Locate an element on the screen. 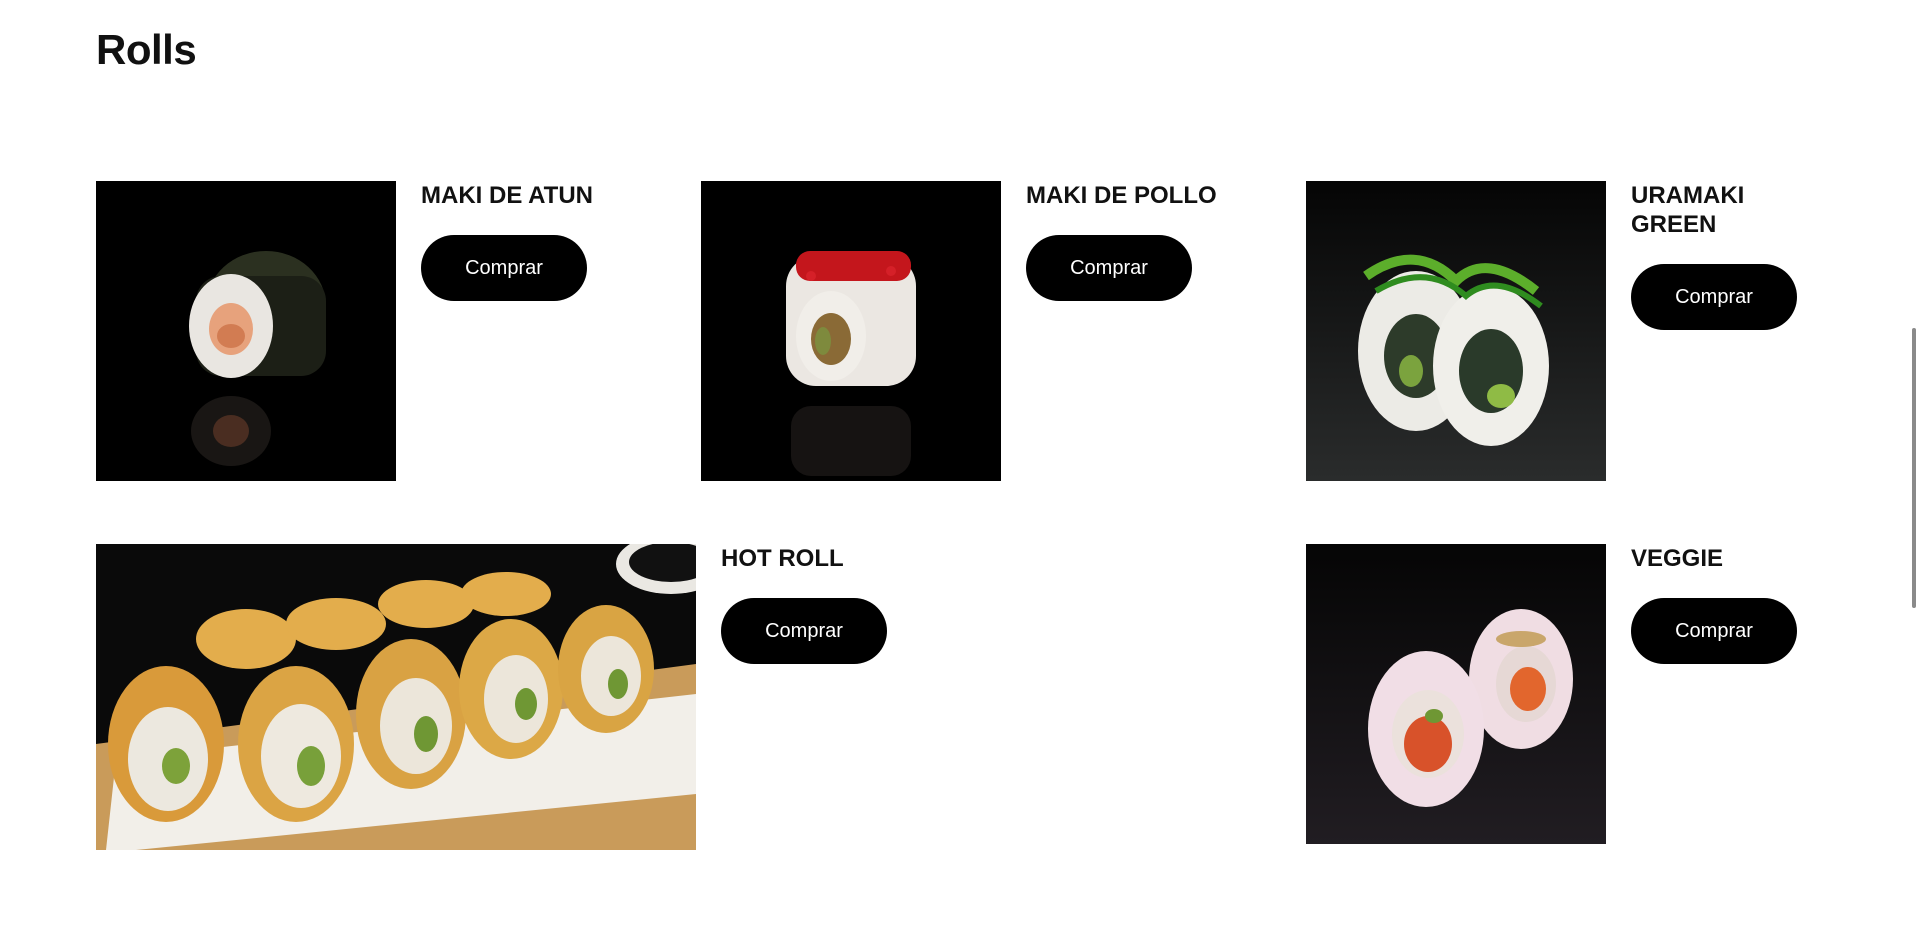 This screenshot has width=1919, height=935. product-image-veggie is located at coordinates (1456, 694).